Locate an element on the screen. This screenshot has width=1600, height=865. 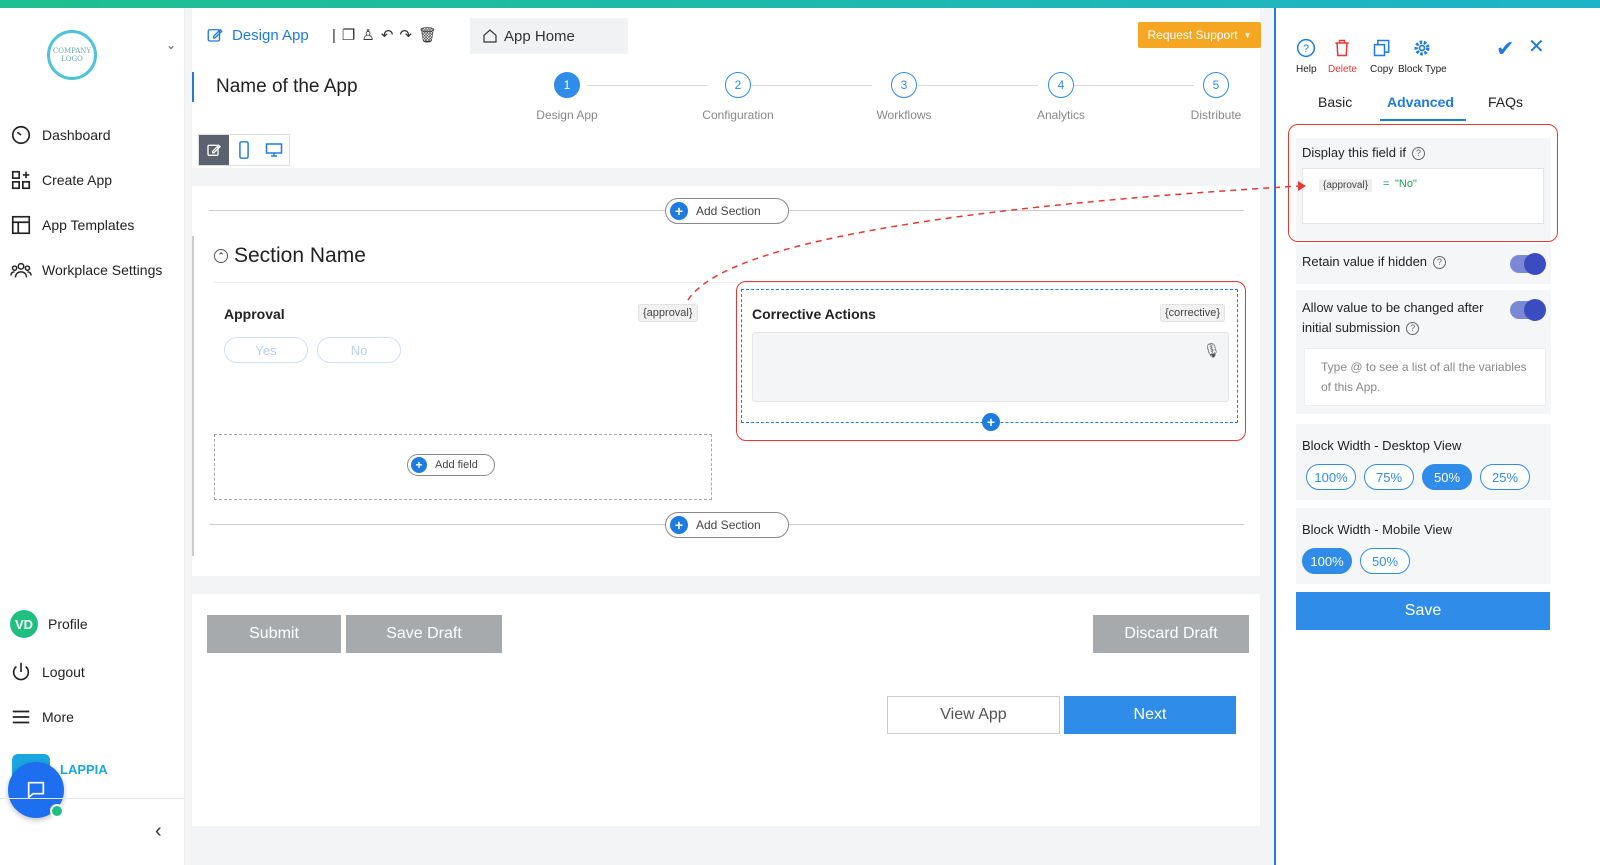
sidebar-item-profile: VD Profile is located at coordinates (49, 624).